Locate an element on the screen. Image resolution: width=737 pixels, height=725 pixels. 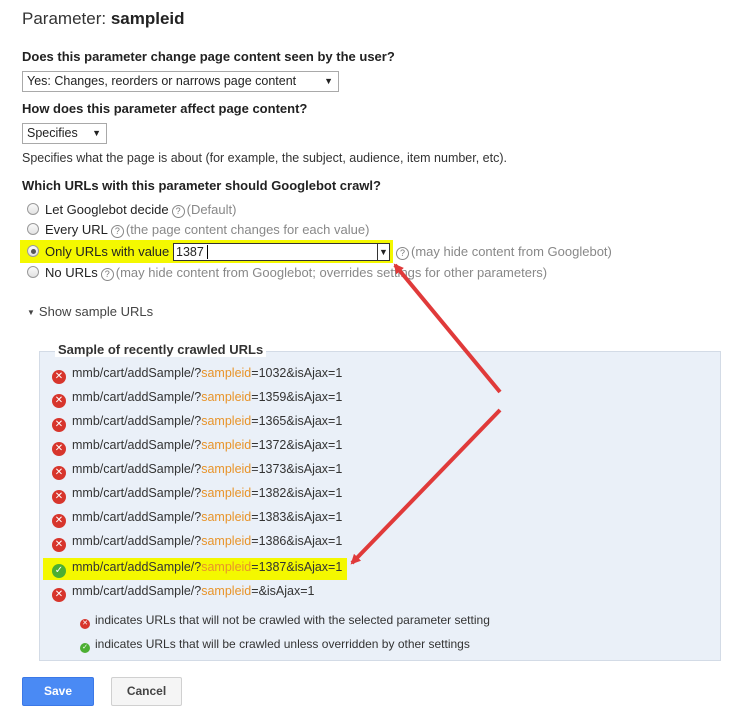
only-value-hint-group: ? (may hide content from Googlebot) is located at coordinates (502, 253).